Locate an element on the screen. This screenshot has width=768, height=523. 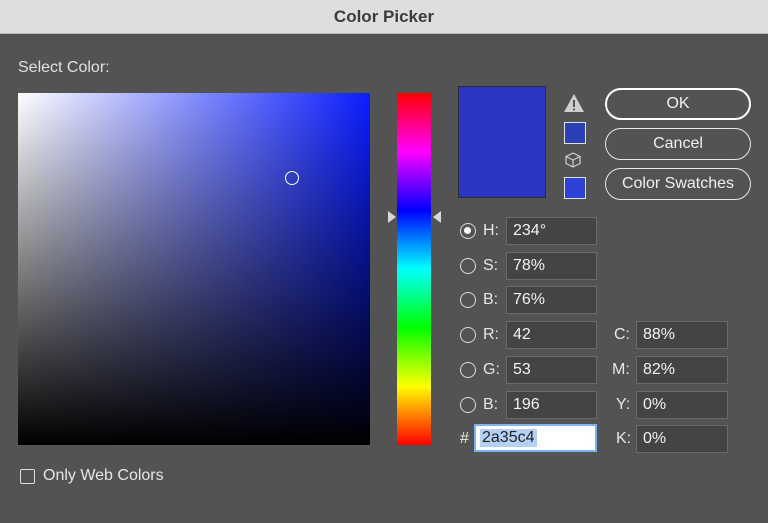
cube-icon is located at coordinates (573, 160).